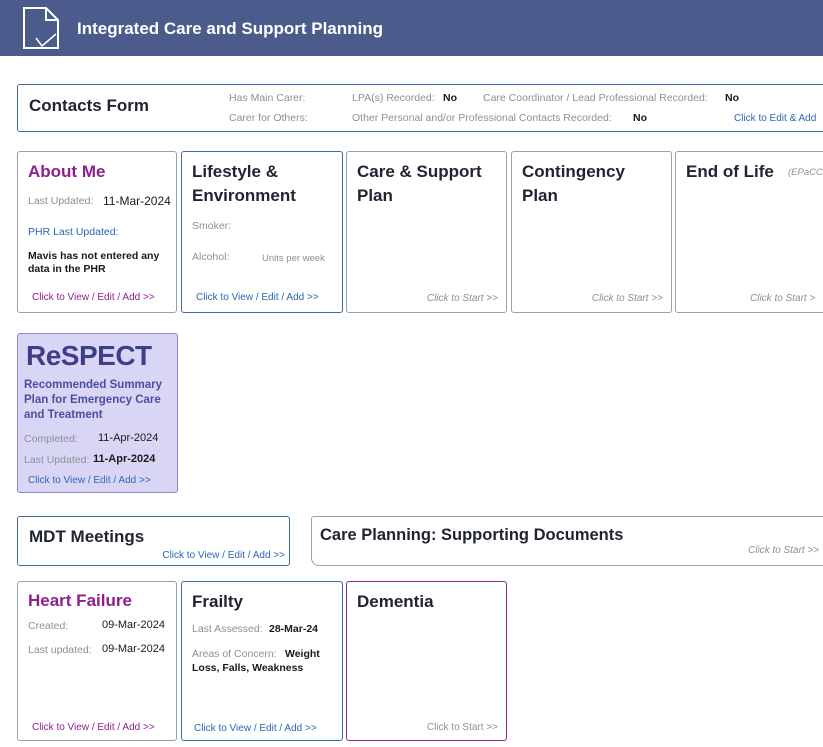  Describe the element at coordinates (375, 195) in the screenshot. I see `care-support-title-line2: Plan` at that location.